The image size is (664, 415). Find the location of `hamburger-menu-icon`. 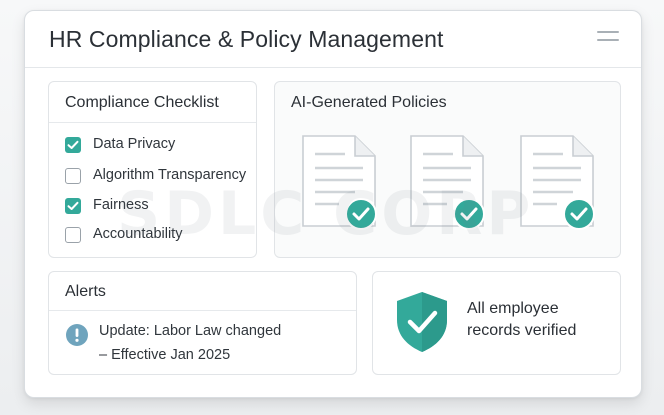

hamburger-menu-icon is located at coordinates (608, 37).